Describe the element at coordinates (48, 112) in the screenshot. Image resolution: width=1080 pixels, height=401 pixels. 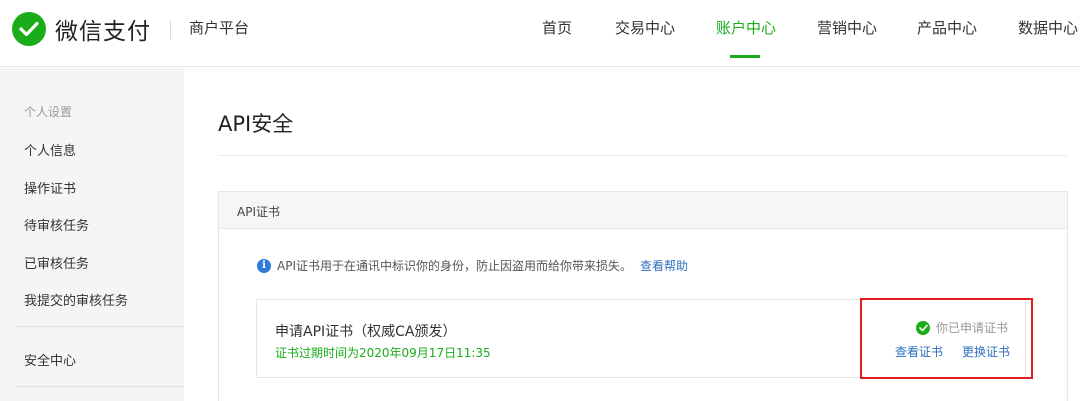
I see `sidebar-group-personal-settings: 个人设置` at that location.